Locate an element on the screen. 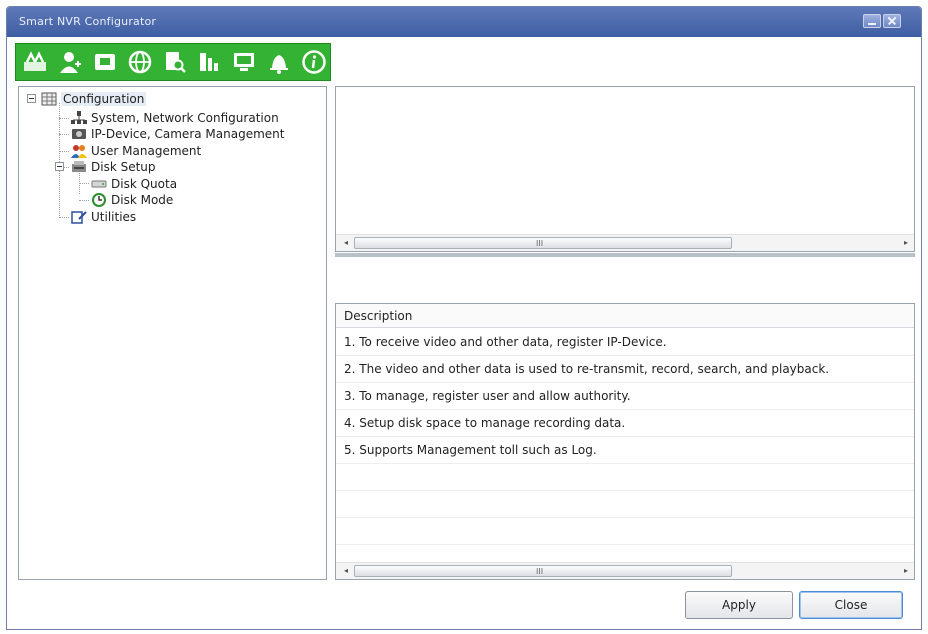  bell-icon is located at coordinates (279, 64).